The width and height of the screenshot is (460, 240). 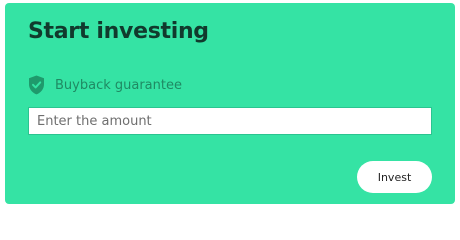 What do you see at coordinates (36, 85) in the screenshot?
I see `shield-check-icon` at bounding box center [36, 85].